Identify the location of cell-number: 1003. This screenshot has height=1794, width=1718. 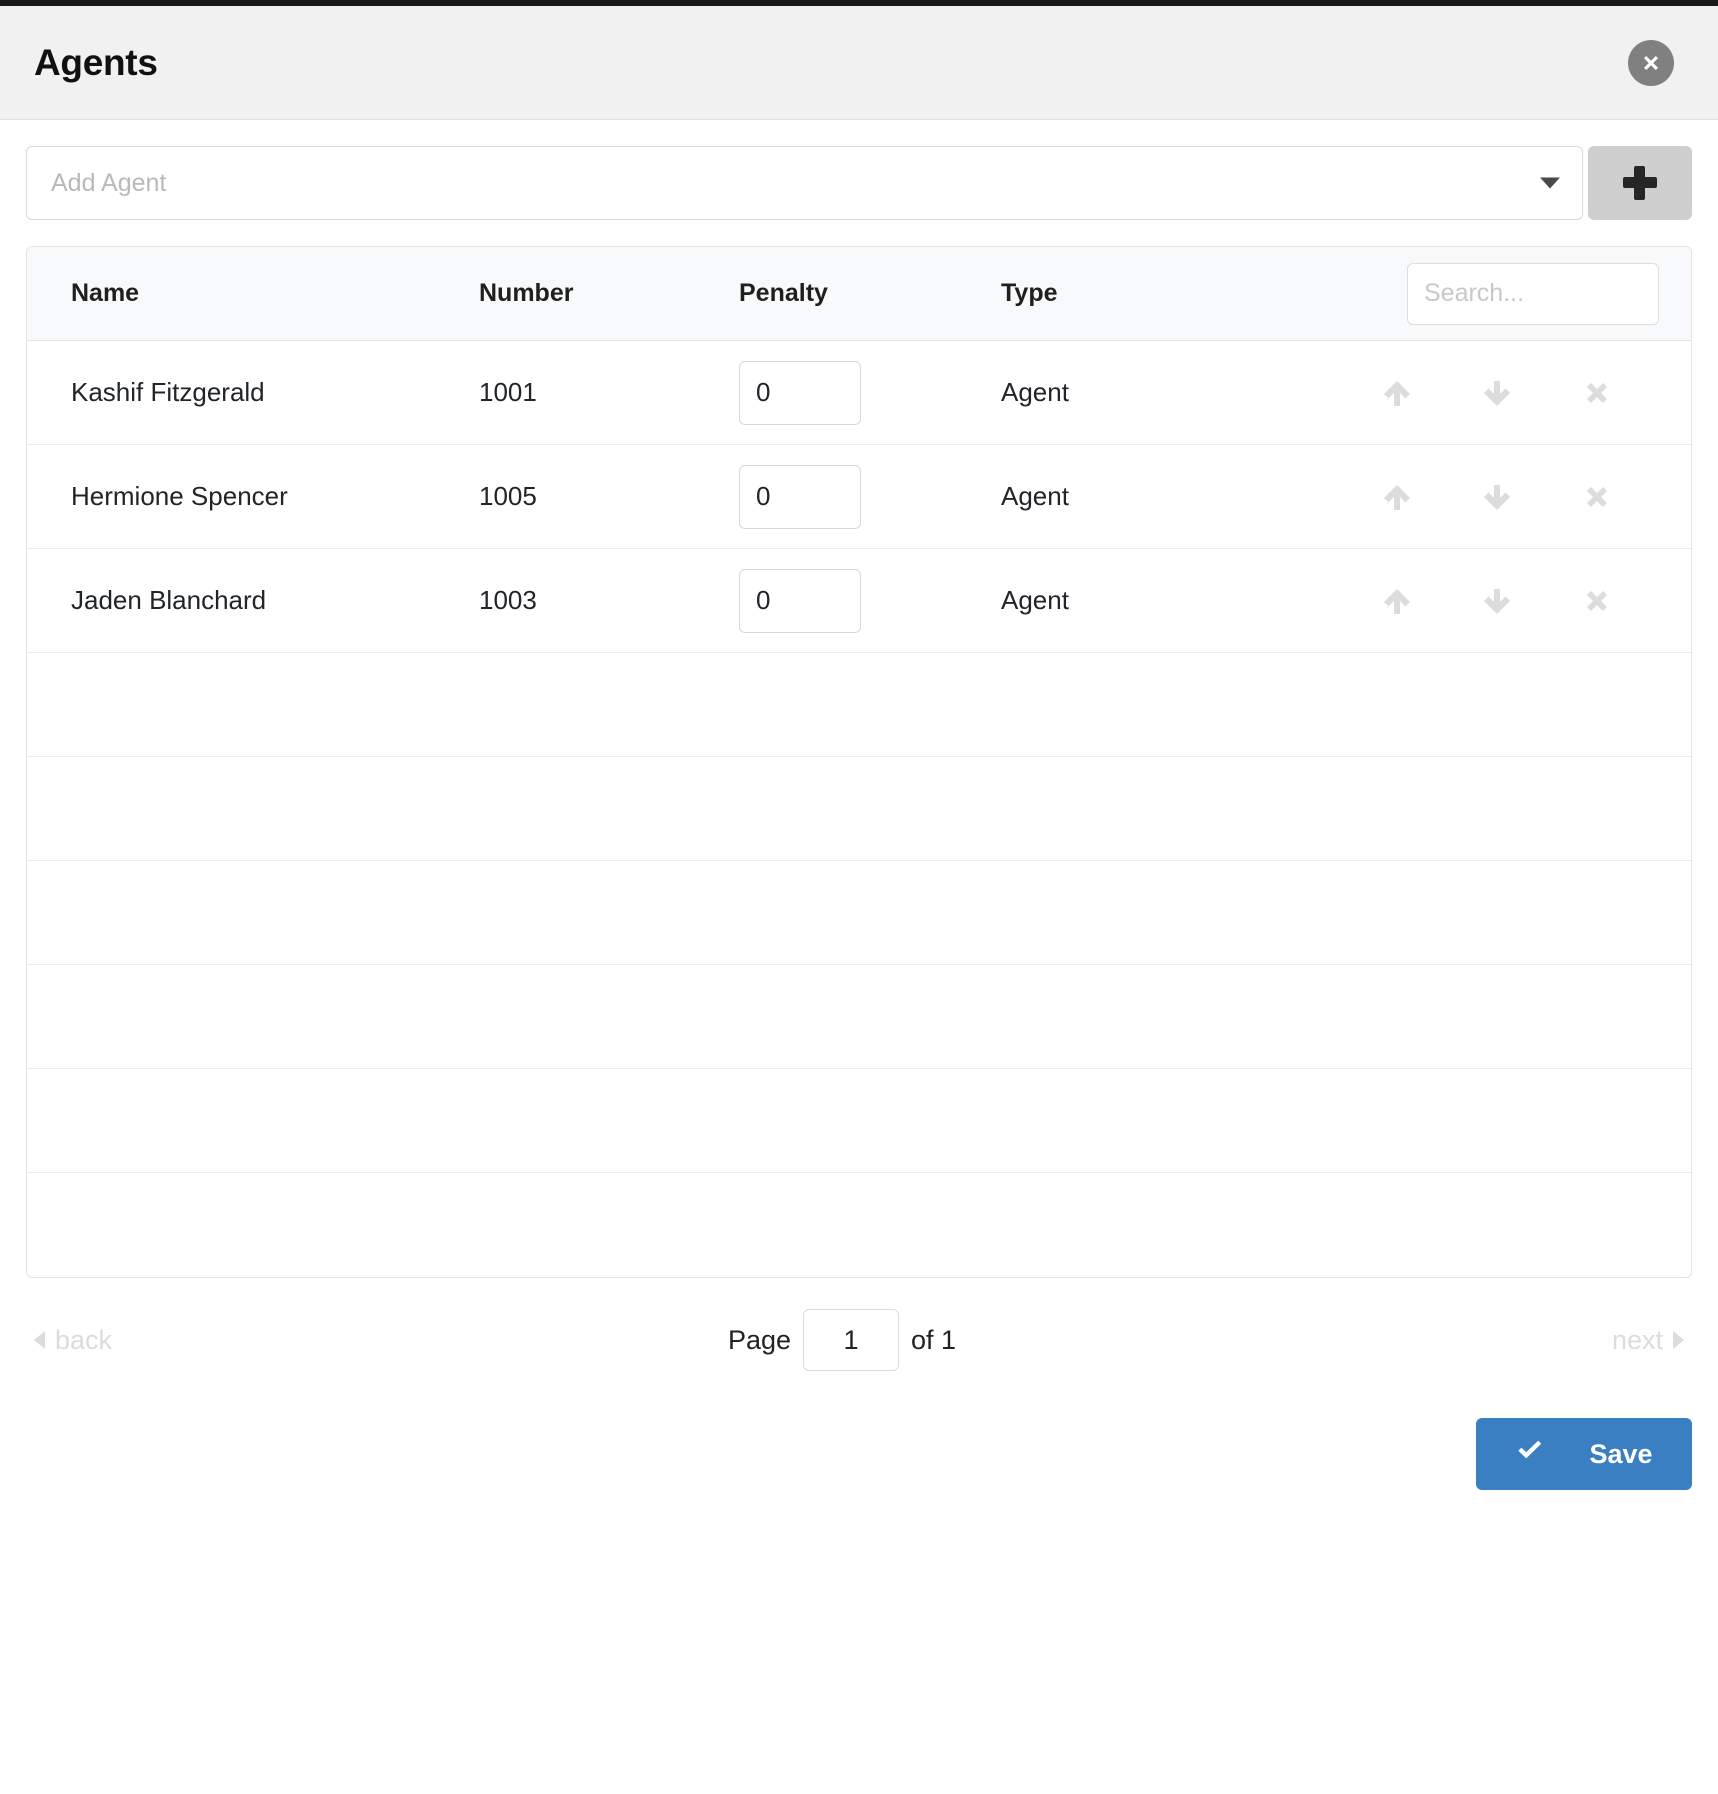
(508, 600).